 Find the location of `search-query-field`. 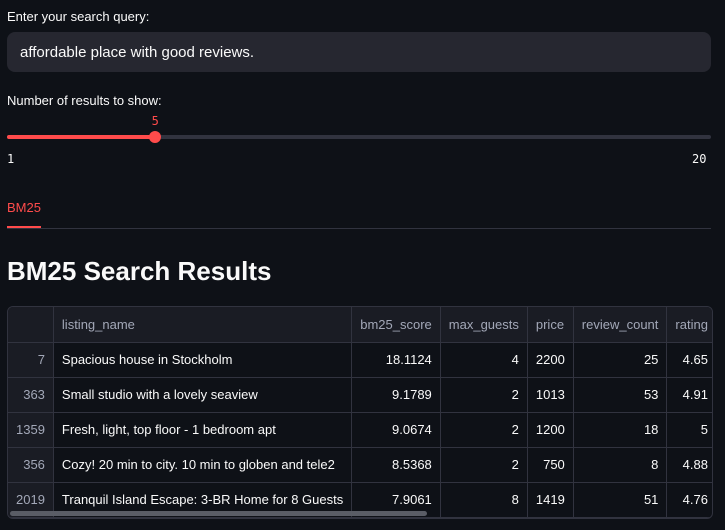

search-query-field is located at coordinates (359, 52).